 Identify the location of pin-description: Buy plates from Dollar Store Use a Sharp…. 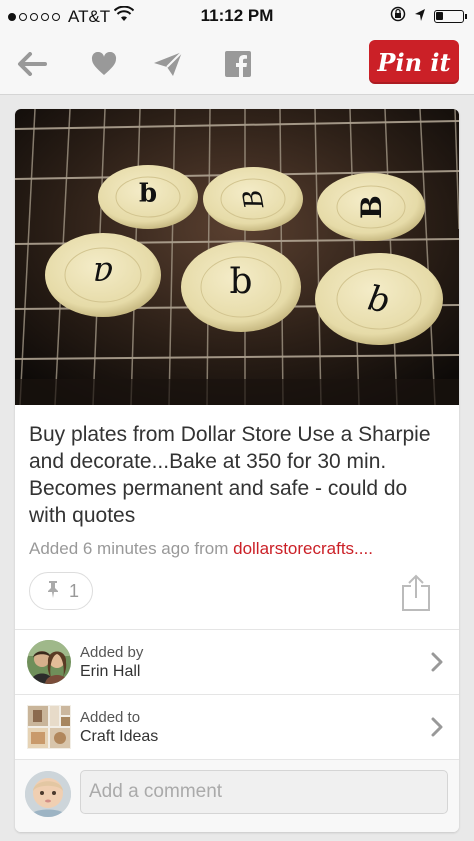
(230, 475).